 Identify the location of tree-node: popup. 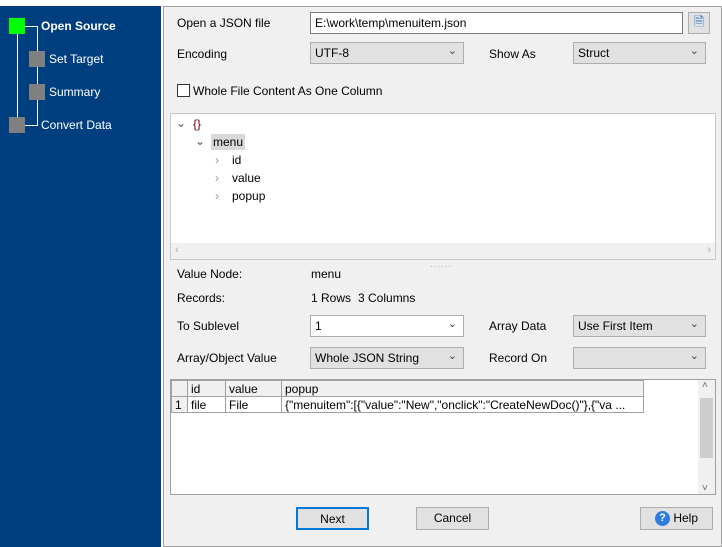
(248, 196).